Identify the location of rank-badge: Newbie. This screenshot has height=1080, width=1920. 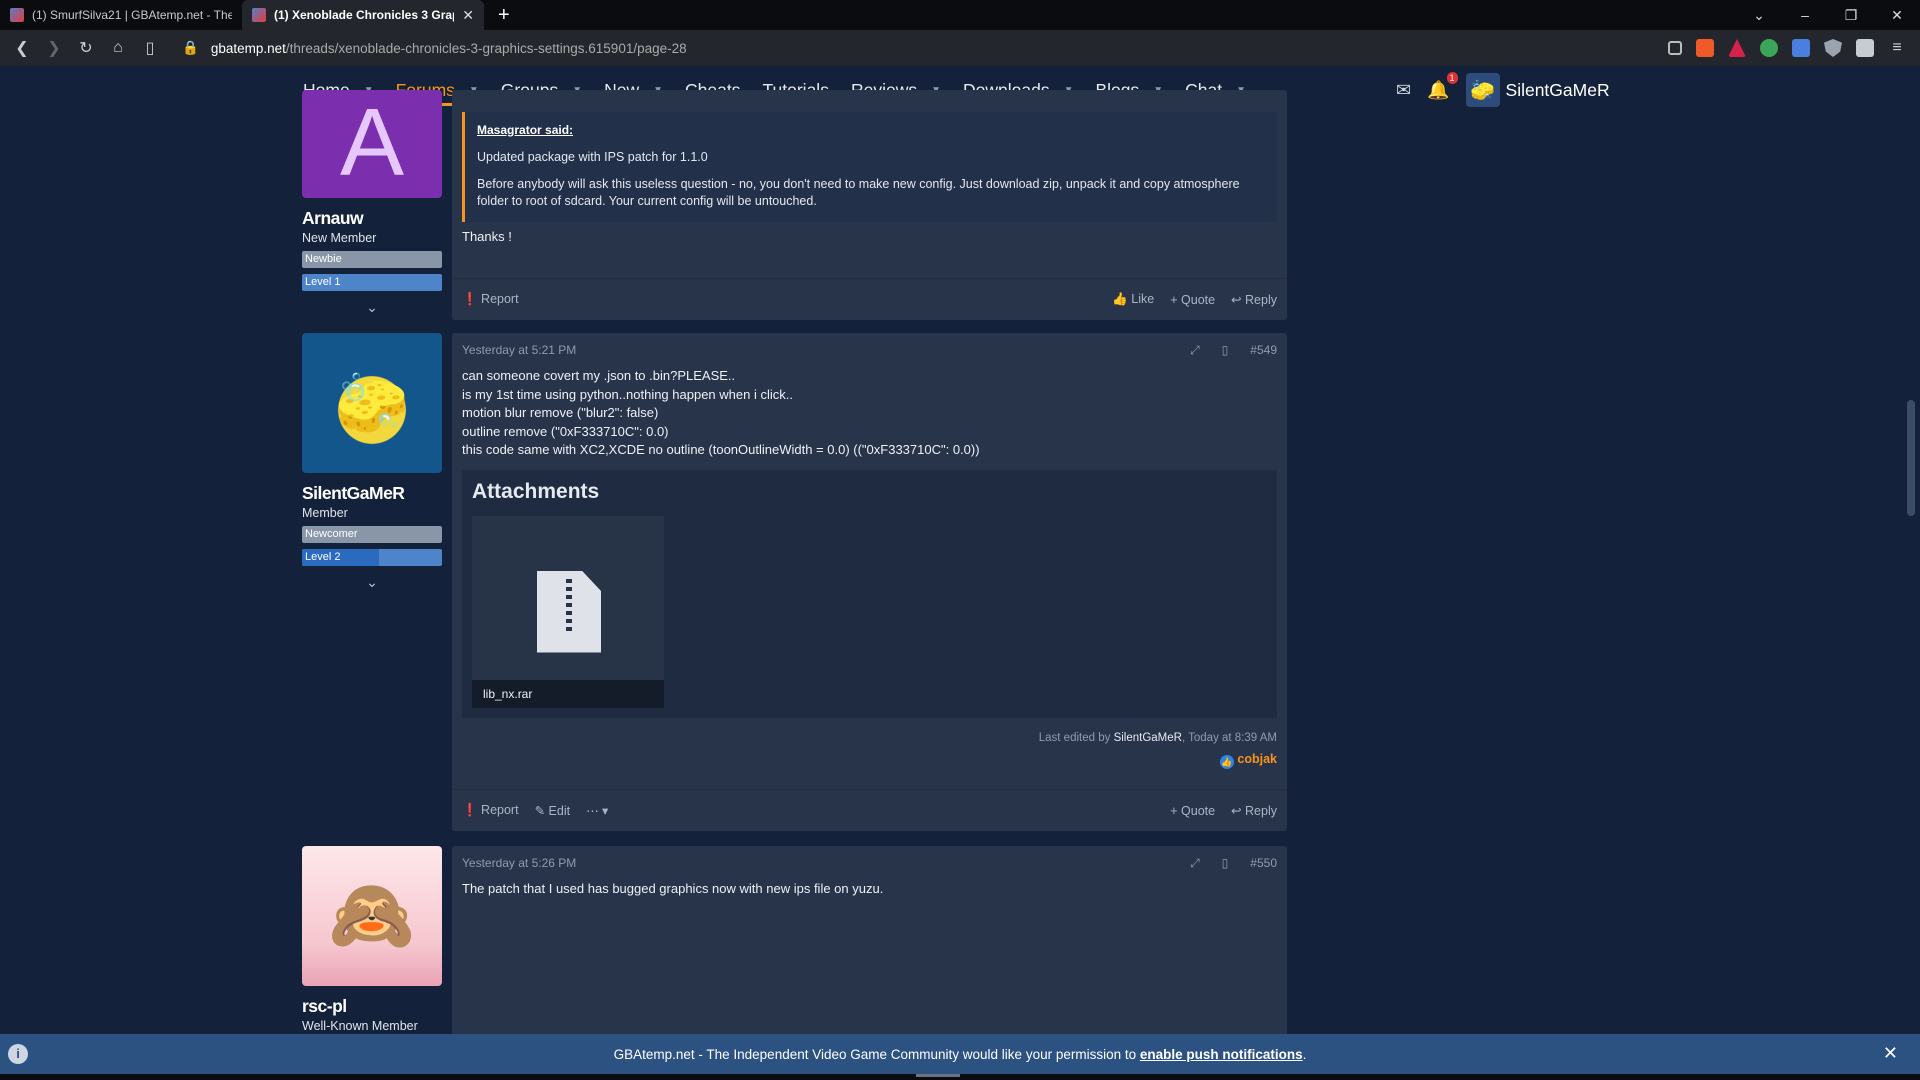
(372, 259).